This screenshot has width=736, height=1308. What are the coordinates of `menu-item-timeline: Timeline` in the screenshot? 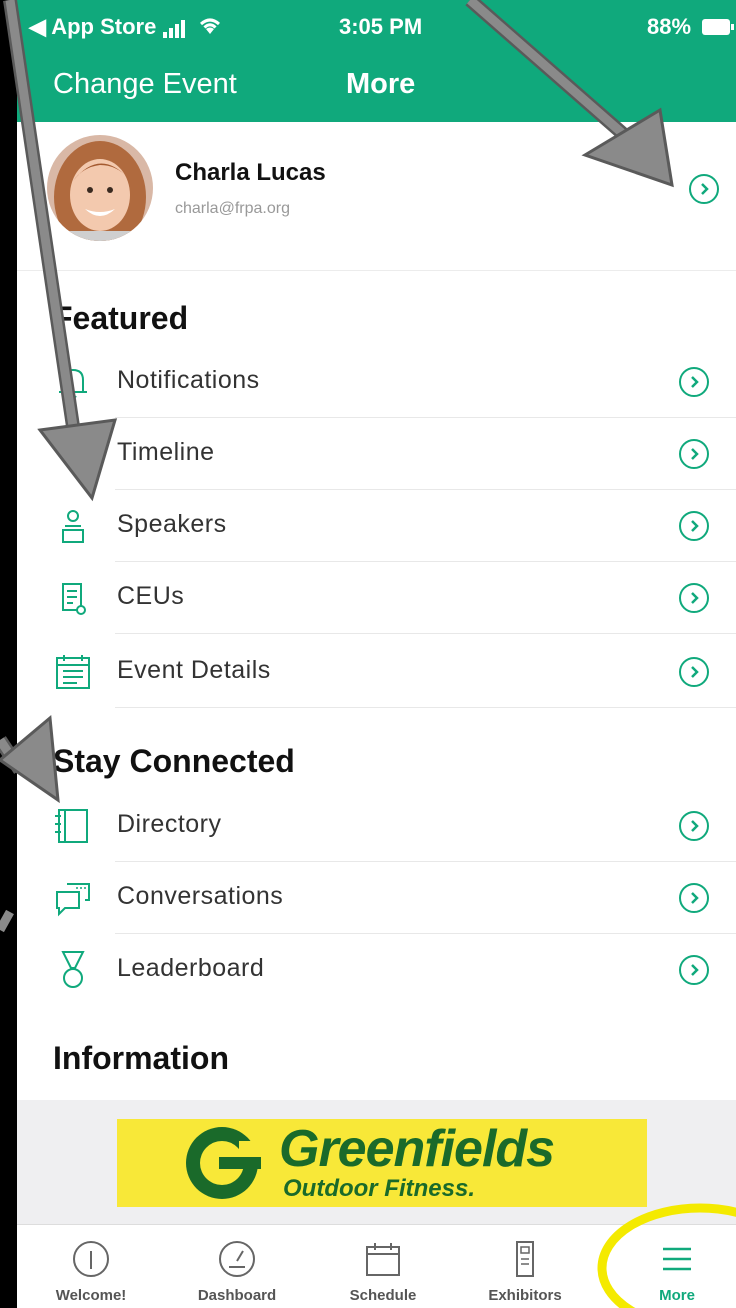 It's located at (376, 454).